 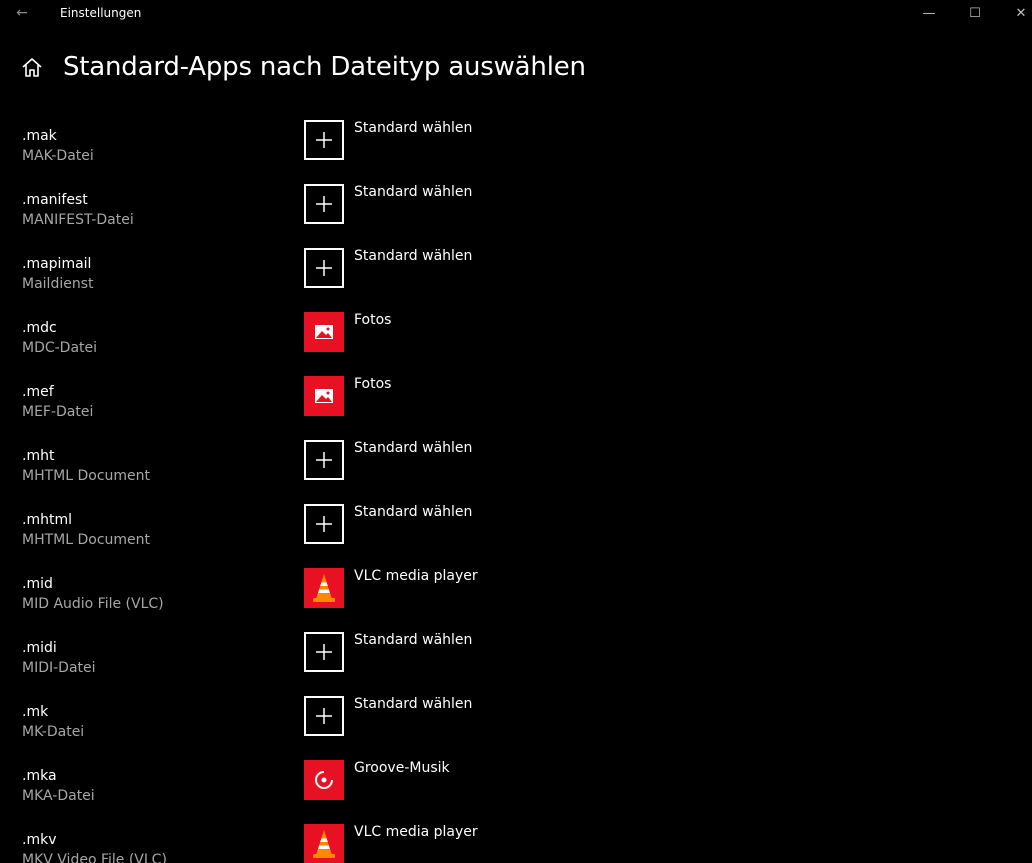 I want to click on back-arrow-icon: ←, so click(x=22, y=13).